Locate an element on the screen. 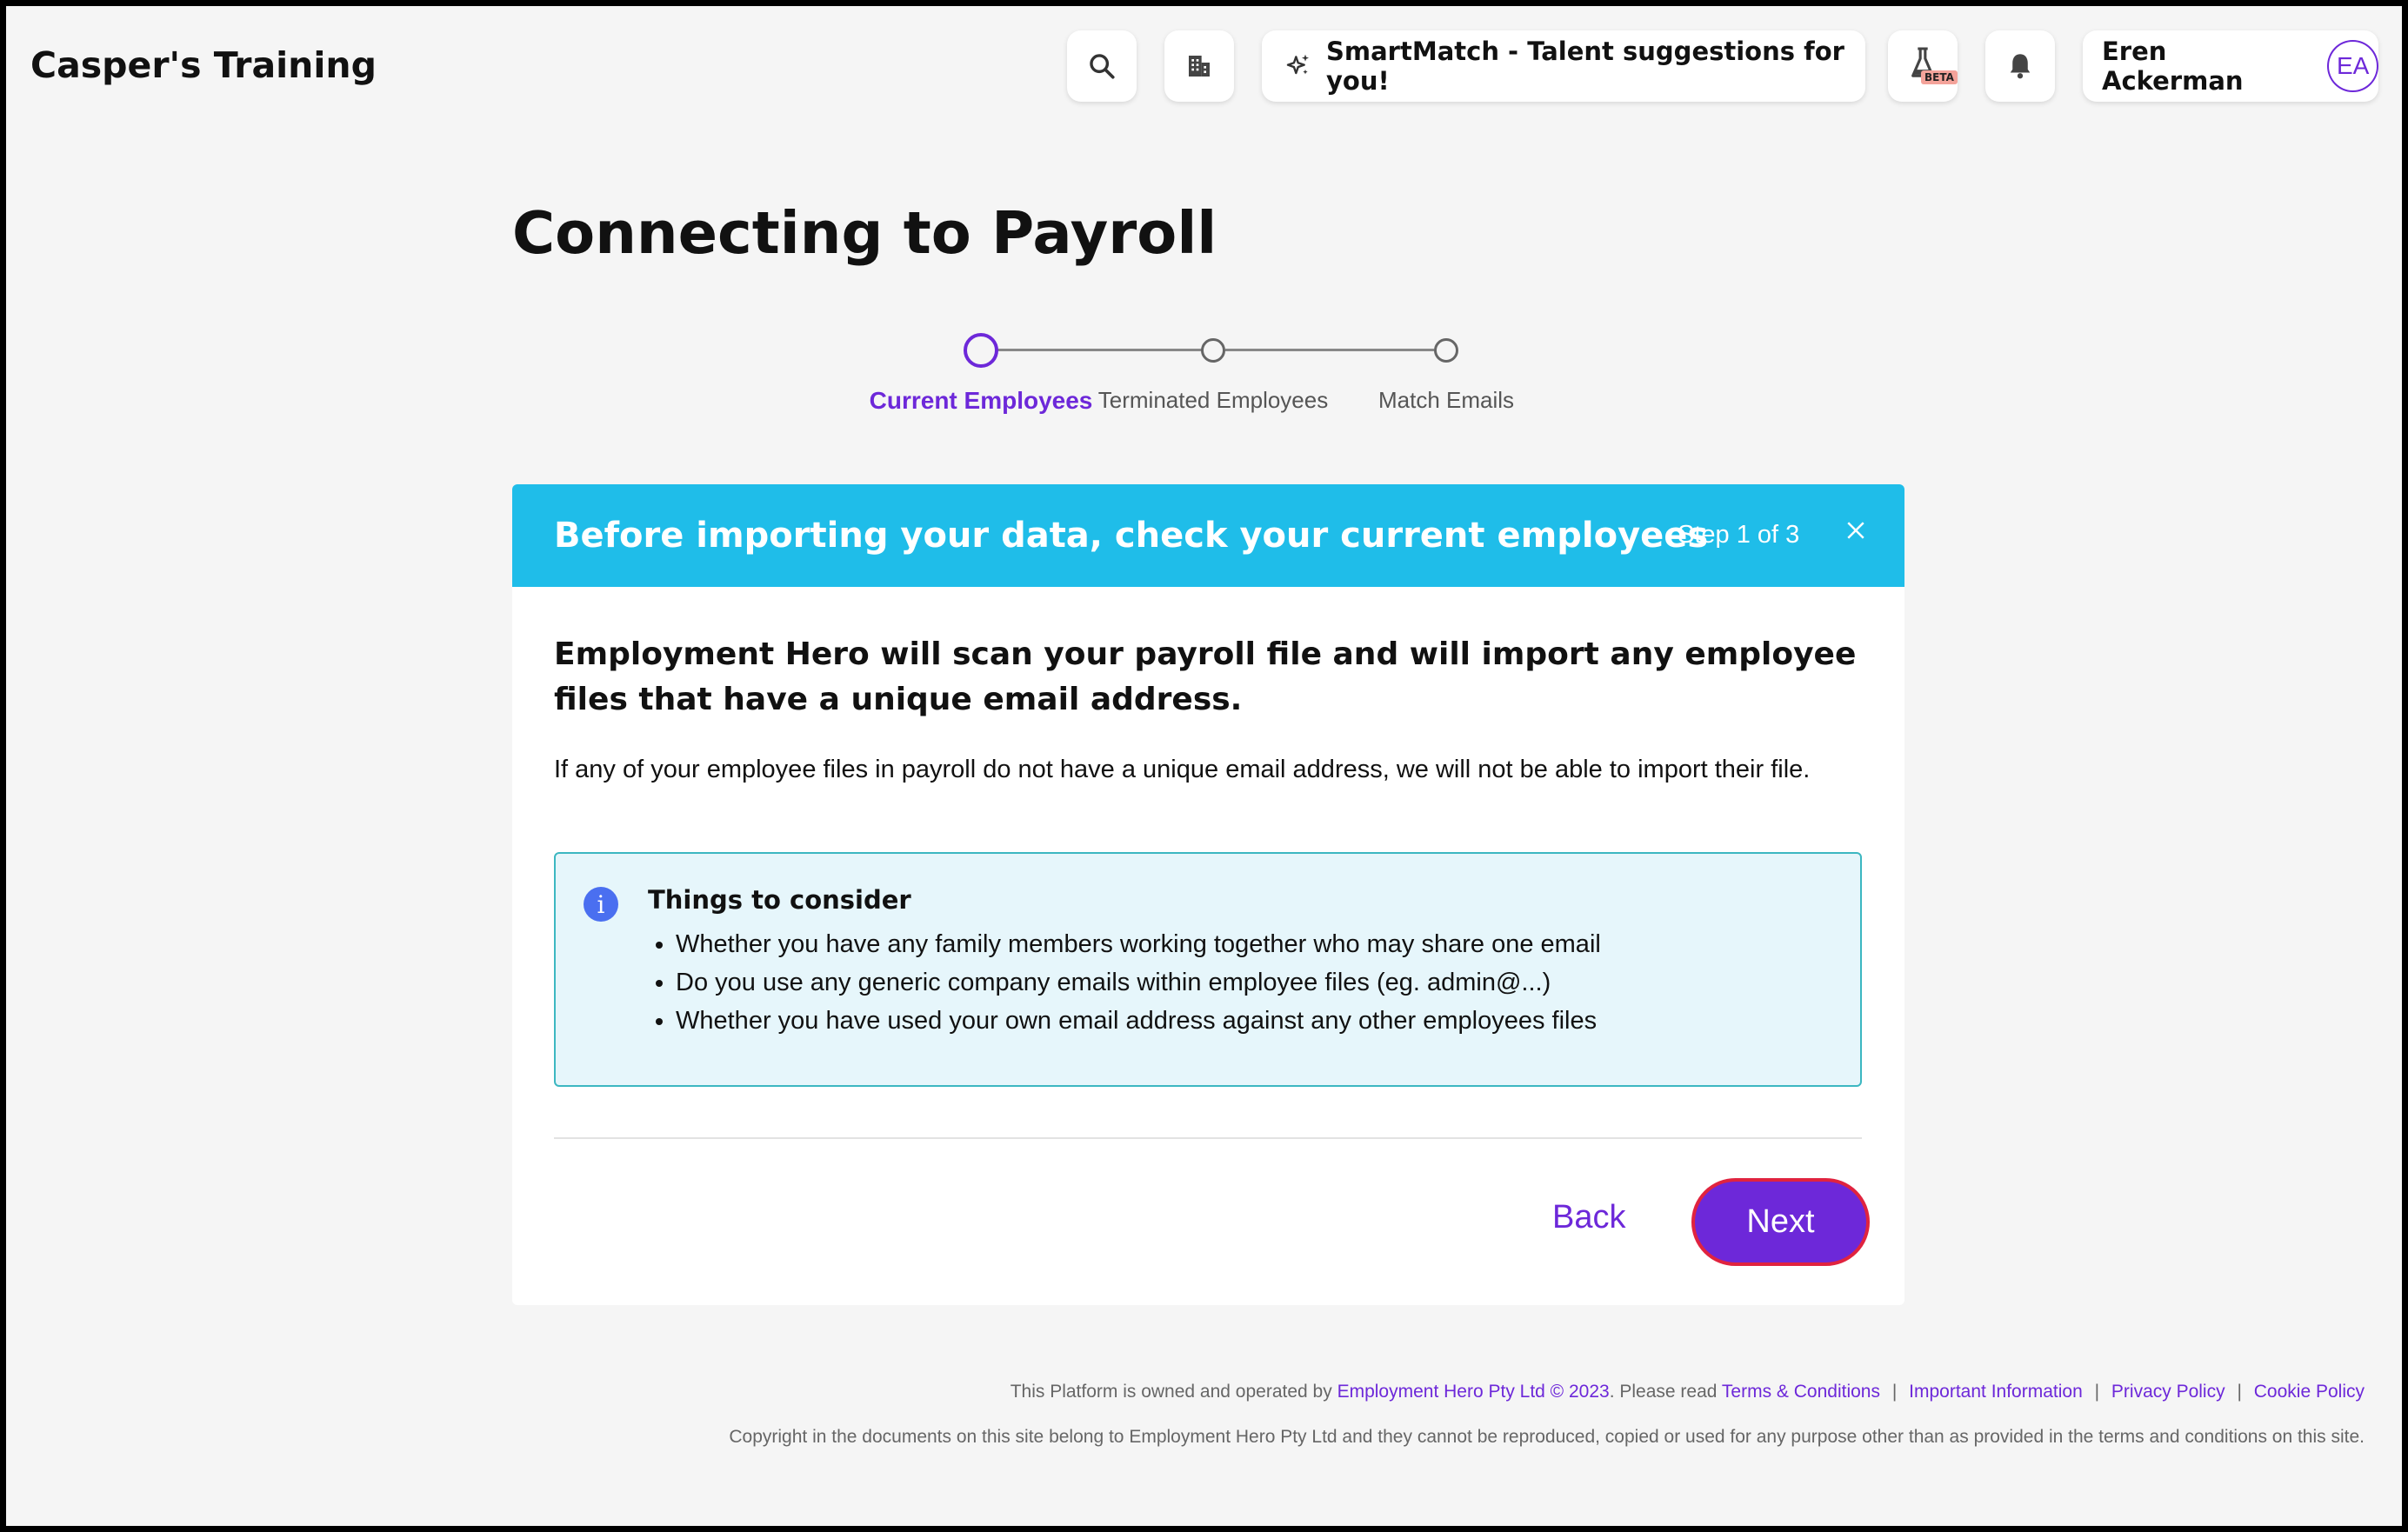 This screenshot has height=1532, width=2408. smartmatch-button: SmartMatch - Talent suggestions for you! is located at coordinates (1563, 66).